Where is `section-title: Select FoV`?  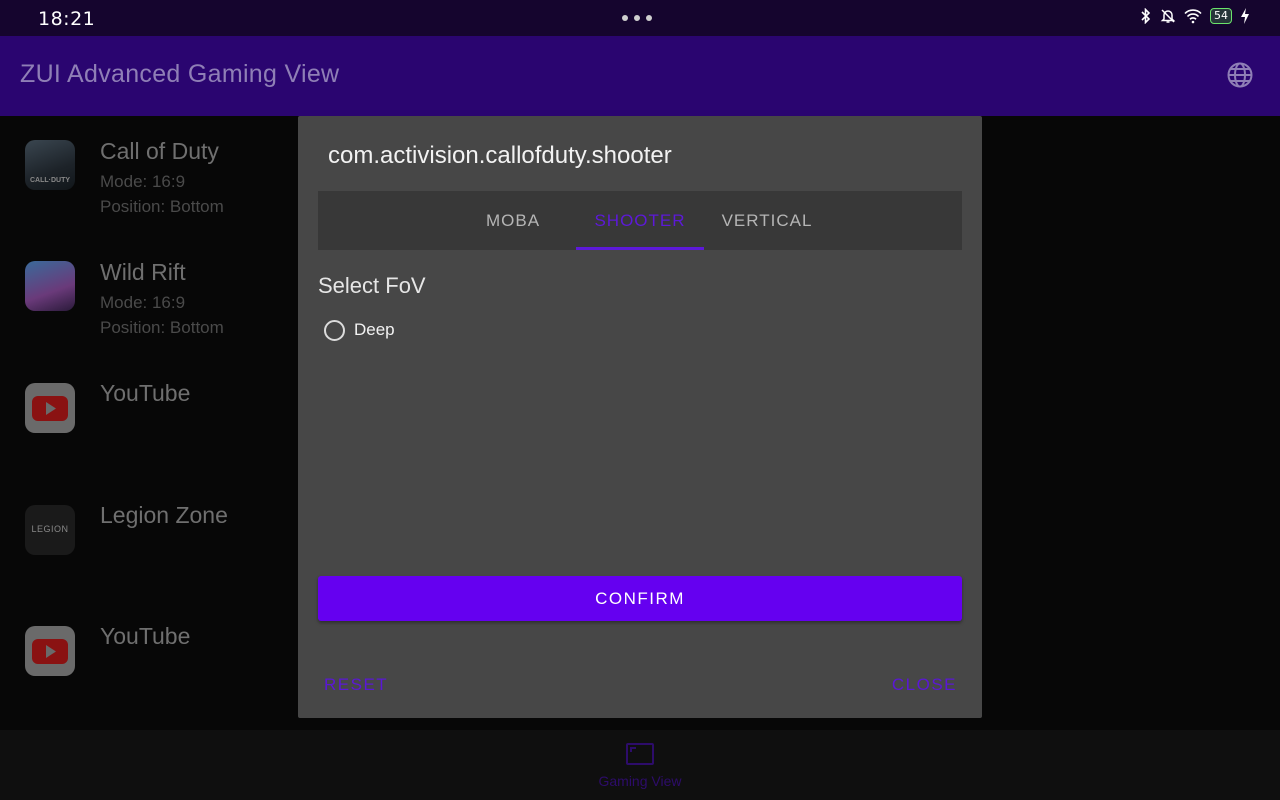 section-title: Select FoV is located at coordinates (372, 285).